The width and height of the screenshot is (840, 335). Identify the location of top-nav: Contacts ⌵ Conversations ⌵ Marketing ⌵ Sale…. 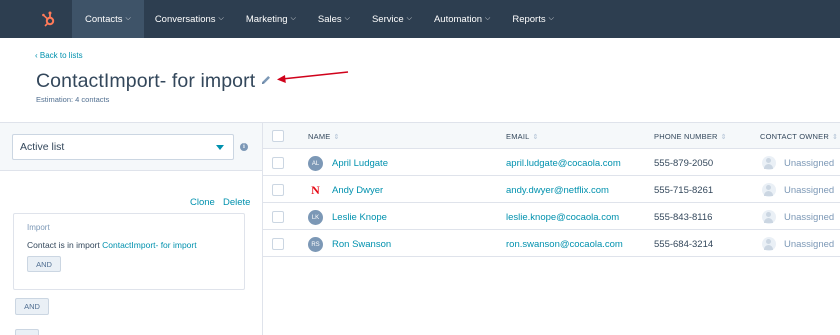
(420, 19).